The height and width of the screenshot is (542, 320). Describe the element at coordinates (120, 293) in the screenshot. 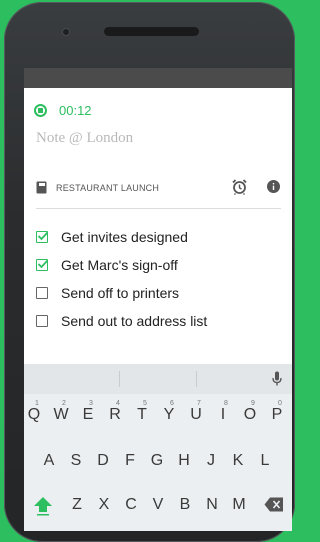

I see `list-item-label: Send off to printers` at that location.